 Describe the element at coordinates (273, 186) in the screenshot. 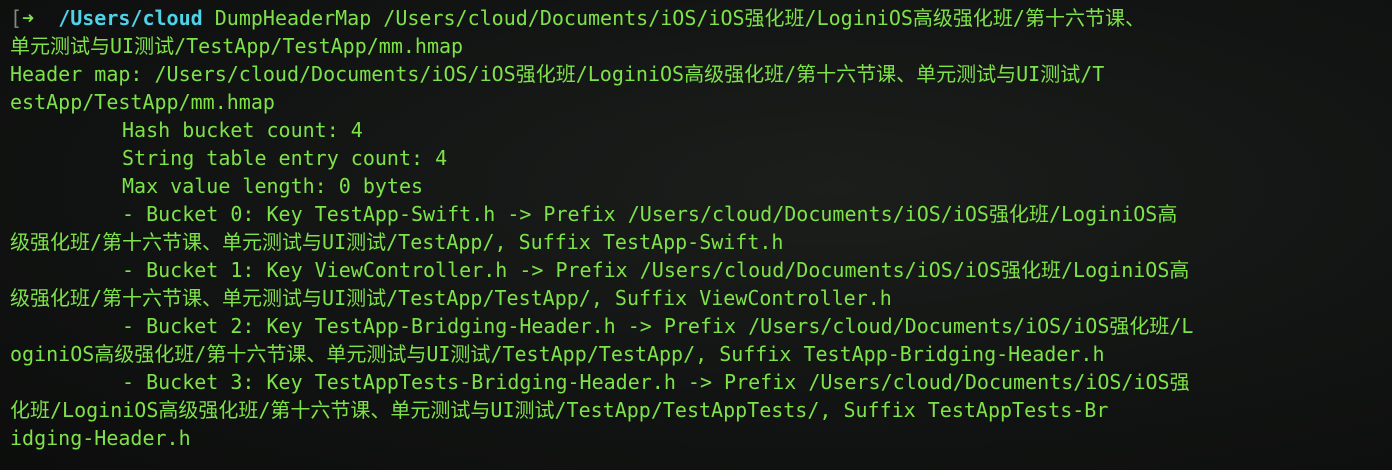

I see `max-value-length: Max value length: 0 bytes` at that location.